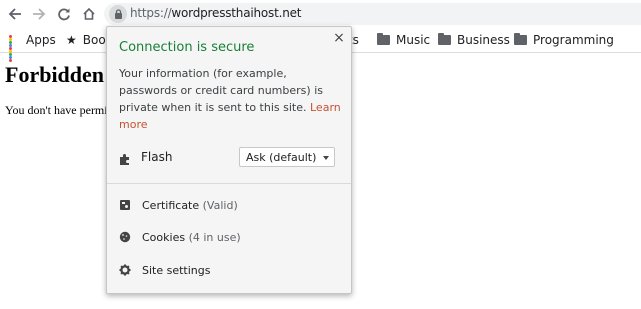 Image resolution: width=641 pixels, height=309 pixels. I want to click on bookmark-label: Programming, so click(573, 40).